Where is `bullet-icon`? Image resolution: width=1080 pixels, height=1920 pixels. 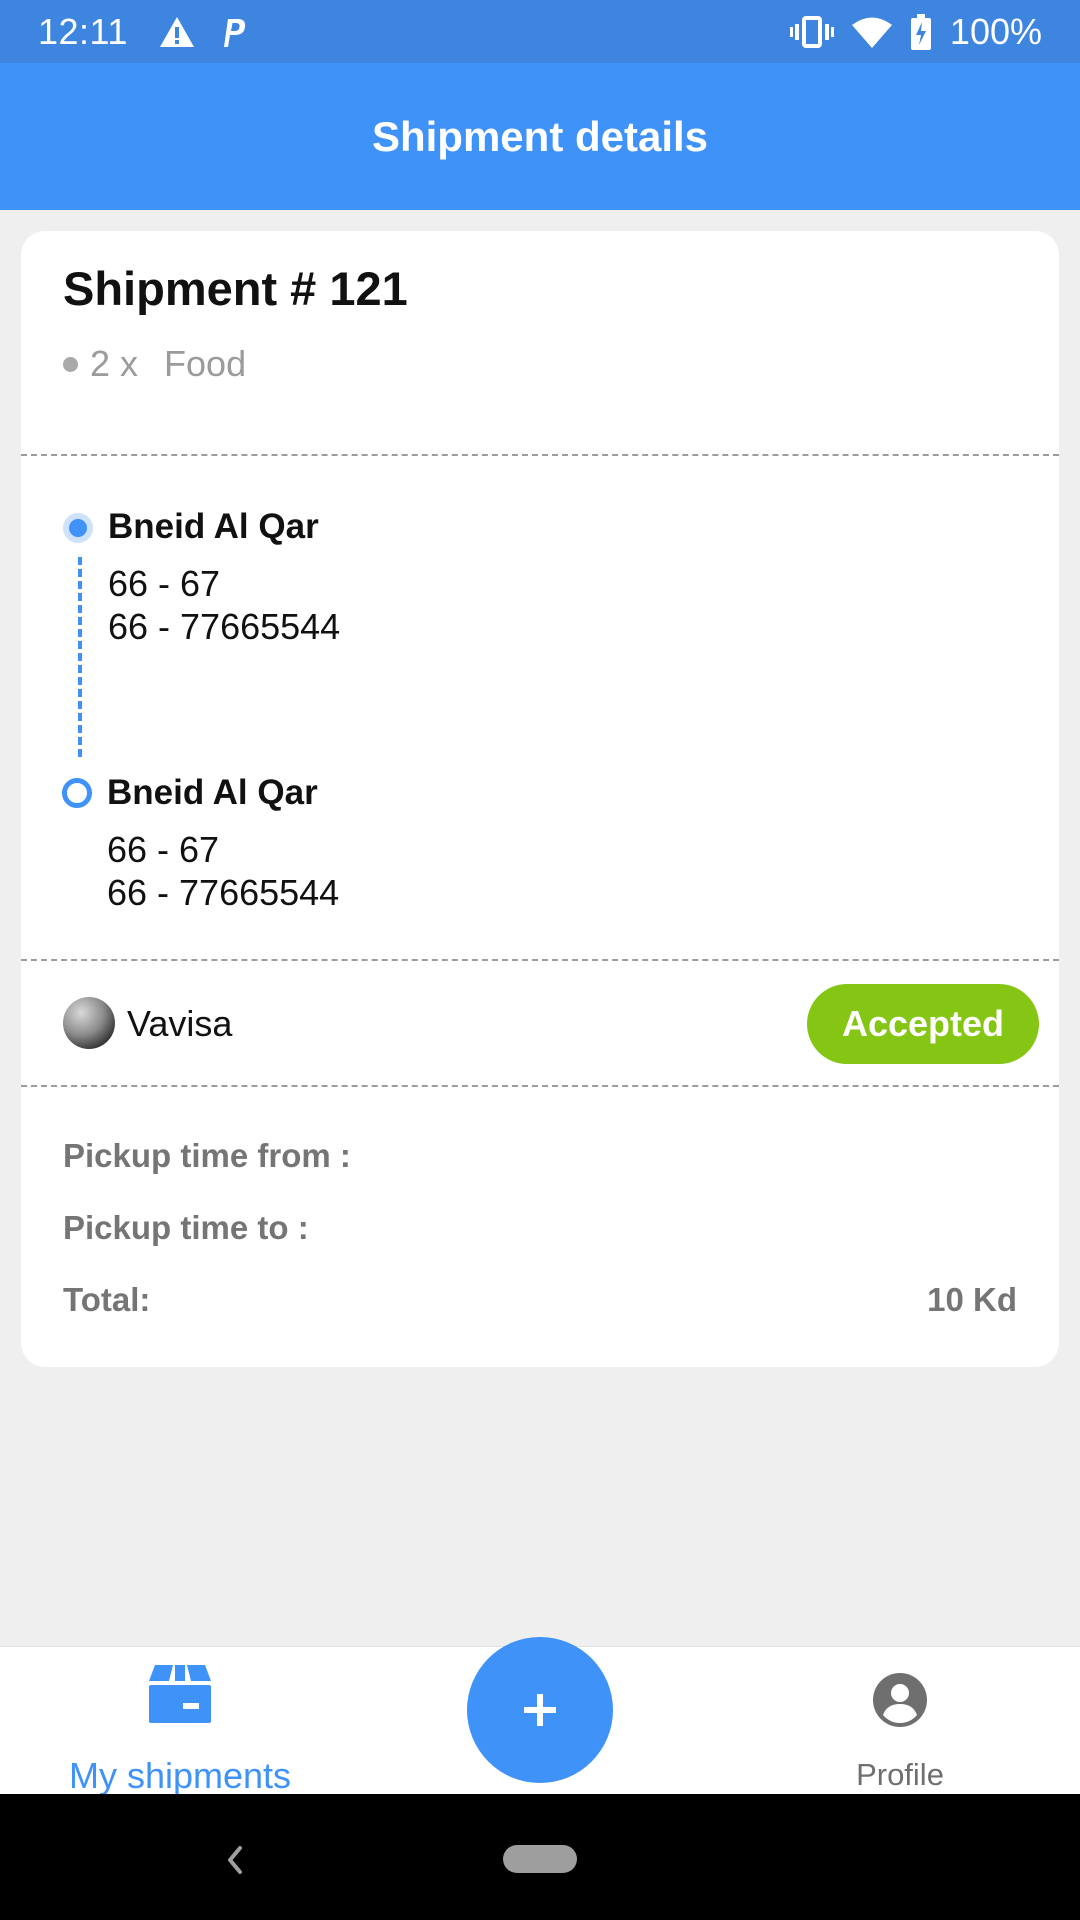
bullet-icon is located at coordinates (70, 364).